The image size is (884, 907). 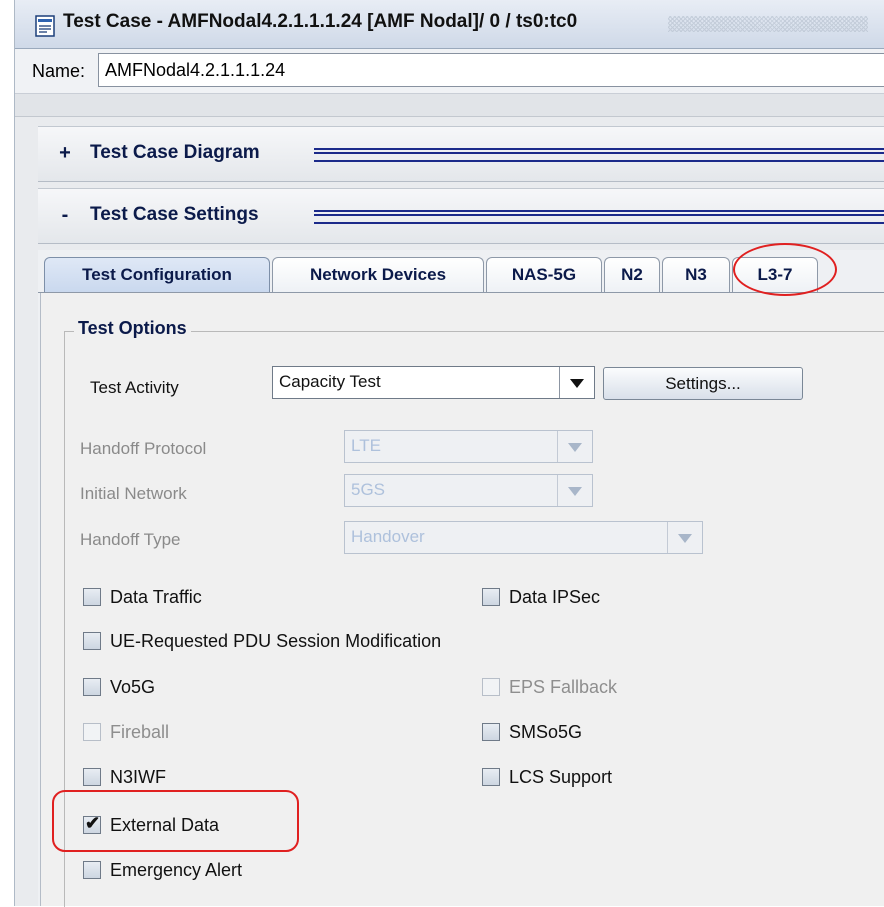 I want to click on initial-network-value: 5GS, so click(x=368, y=489).